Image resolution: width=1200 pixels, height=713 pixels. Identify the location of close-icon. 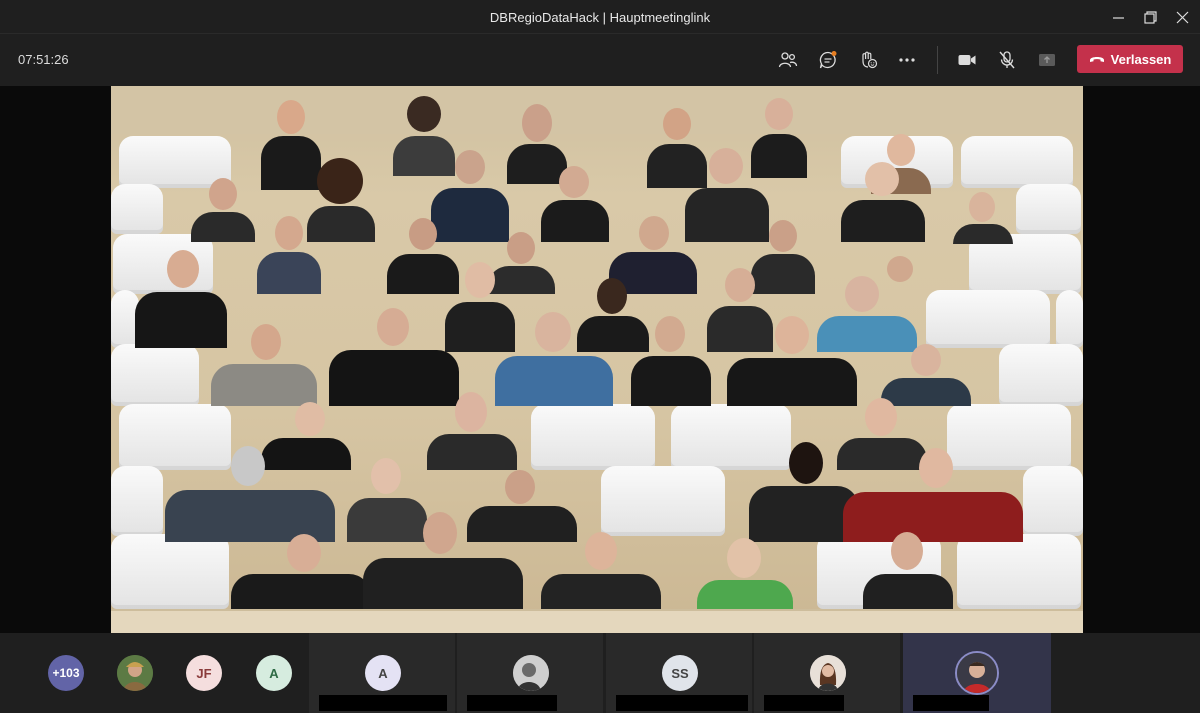
(1182, 17).